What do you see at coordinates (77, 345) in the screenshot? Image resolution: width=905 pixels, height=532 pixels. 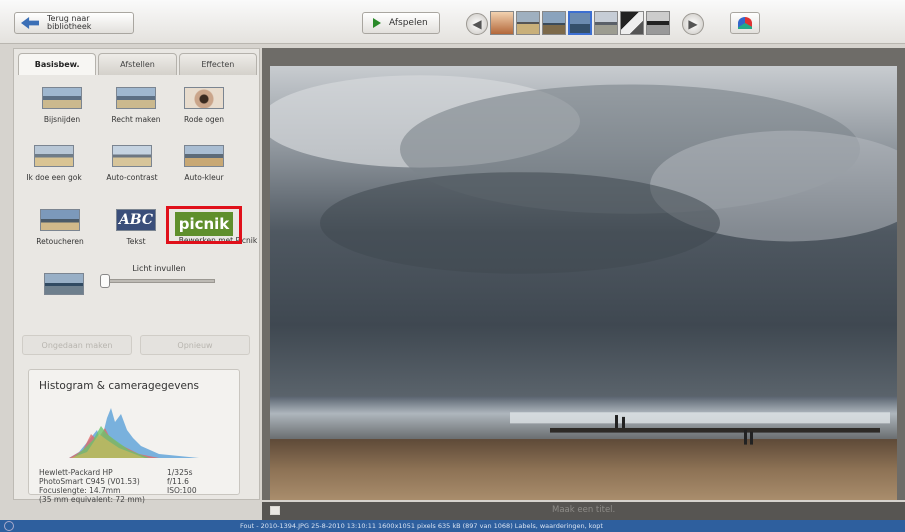 I see `undo-button: Ongedaan maken` at bounding box center [77, 345].